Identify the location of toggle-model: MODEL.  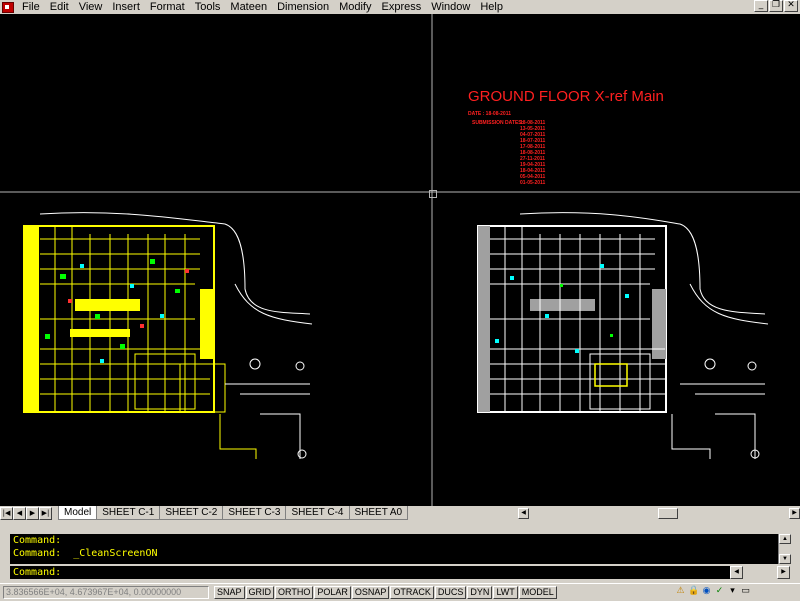
(537, 592).